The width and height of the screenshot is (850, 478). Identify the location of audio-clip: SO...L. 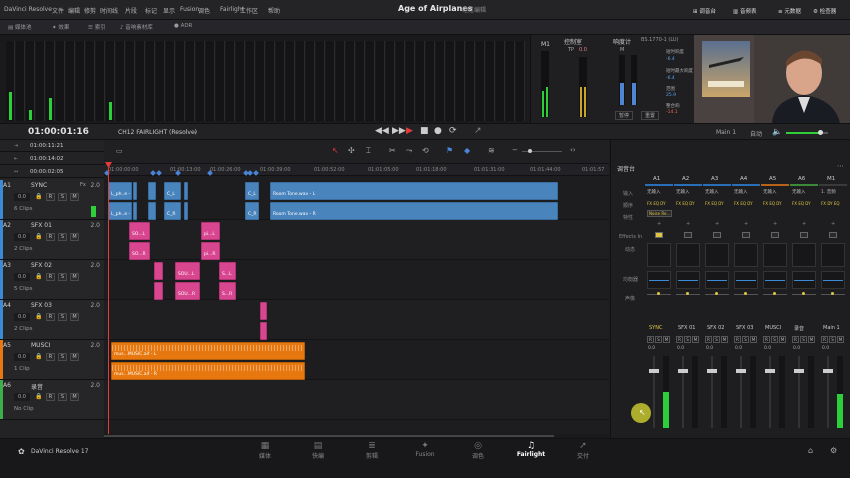
(139, 231).